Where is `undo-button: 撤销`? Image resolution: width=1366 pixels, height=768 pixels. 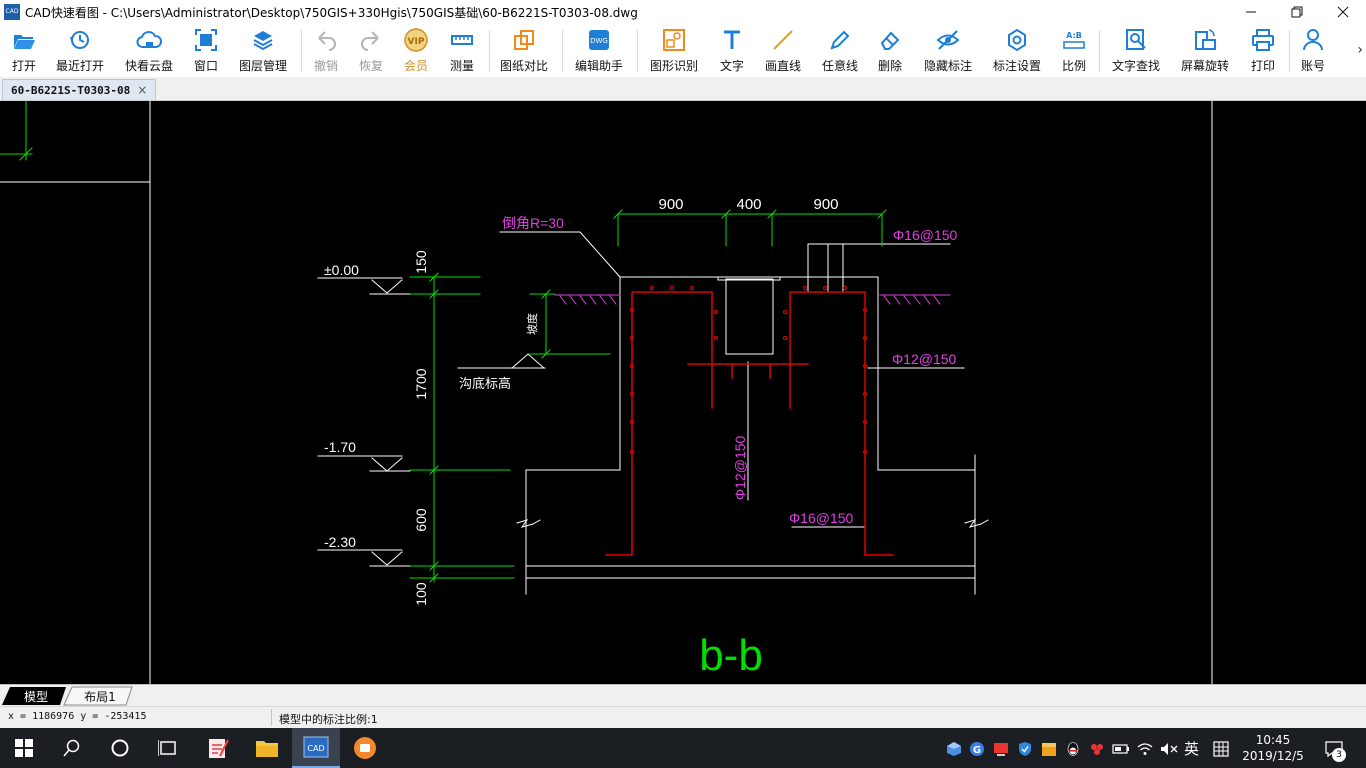 undo-button: 撤销 is located at coordinates (326, 51).